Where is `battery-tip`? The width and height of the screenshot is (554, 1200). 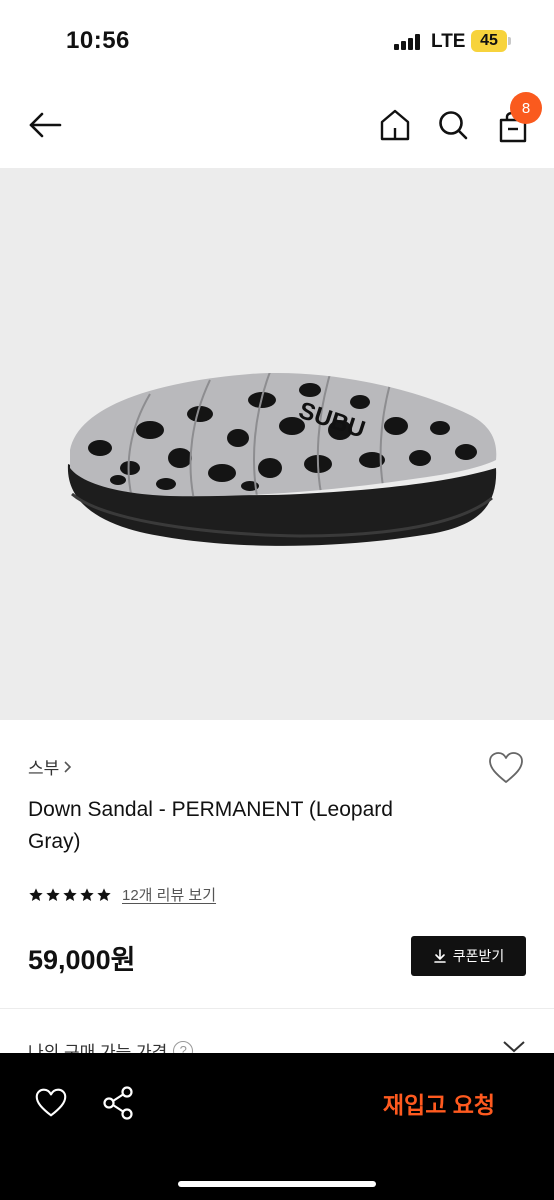 battery-tip is located at coordinates (509, 41).